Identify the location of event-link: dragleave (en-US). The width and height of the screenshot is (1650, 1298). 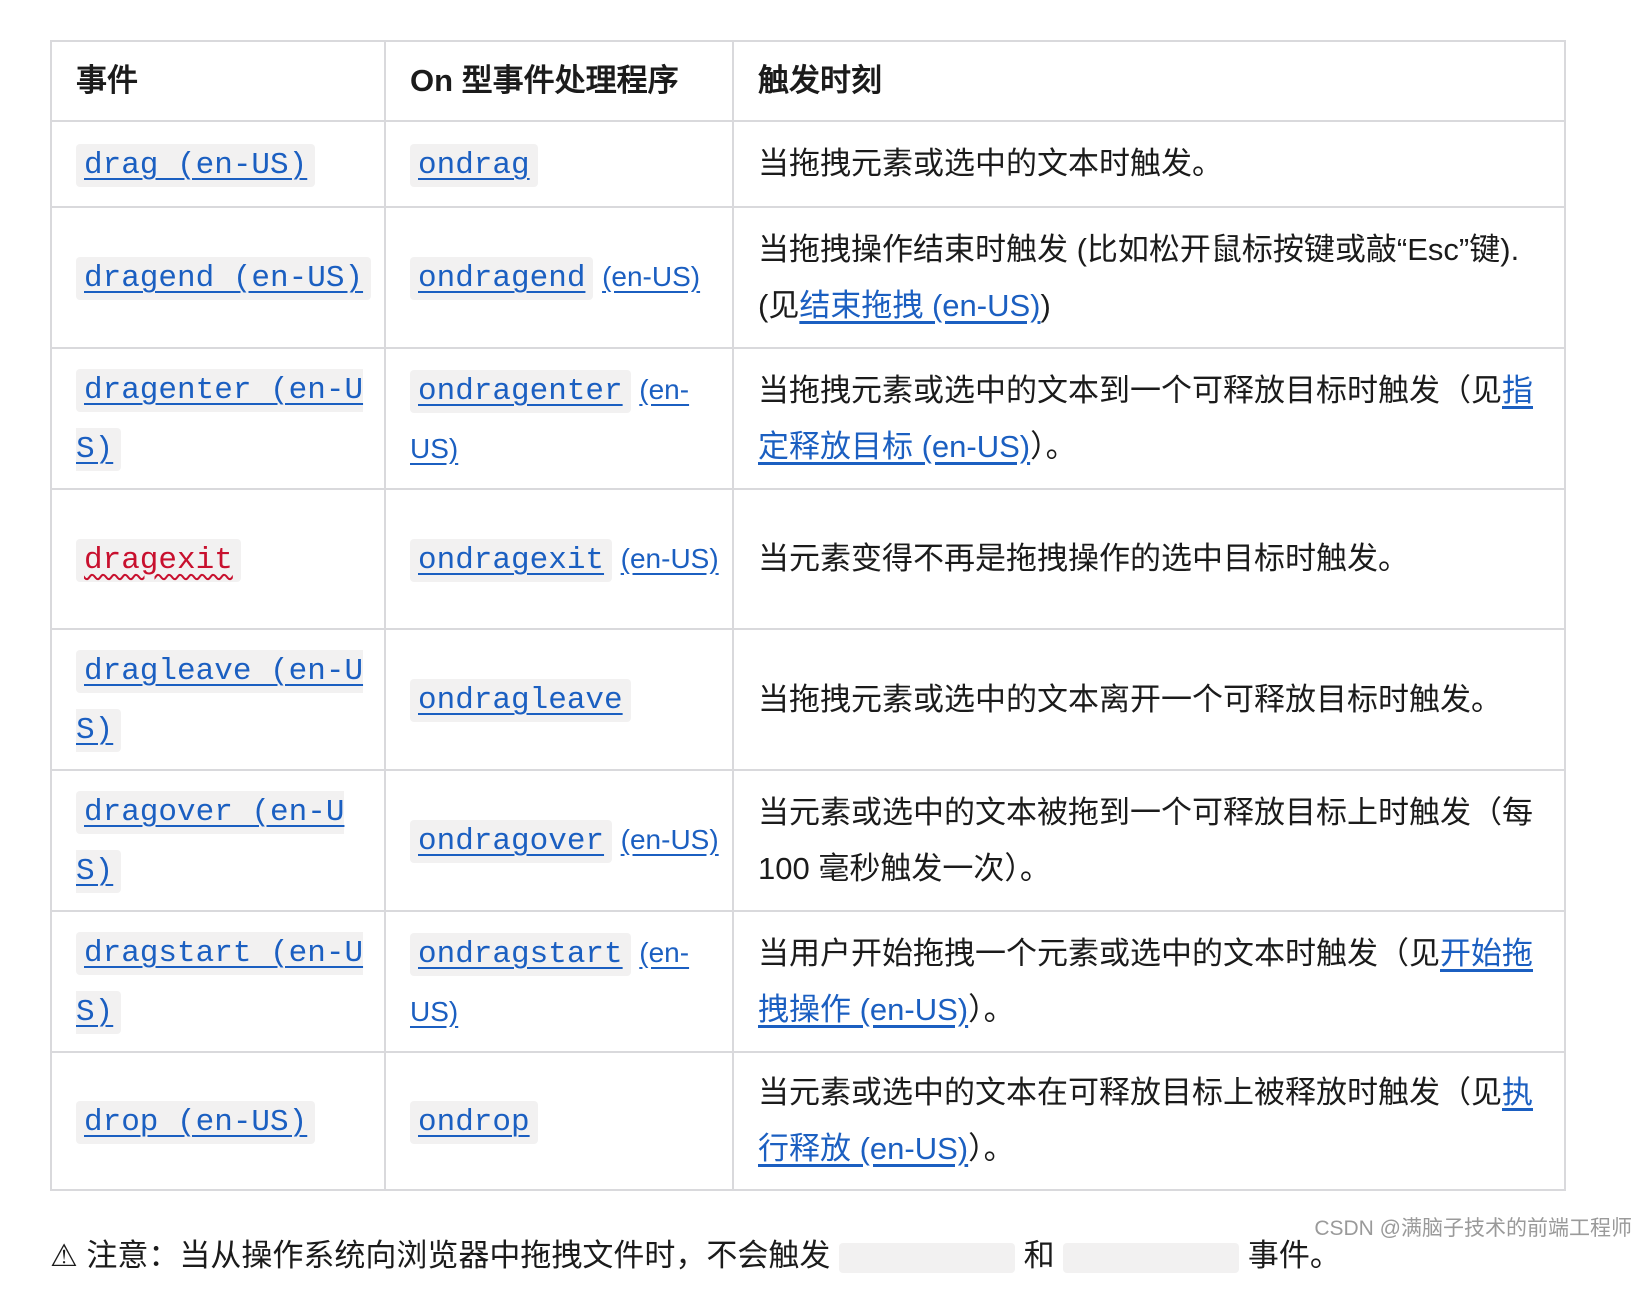
(220, 700).